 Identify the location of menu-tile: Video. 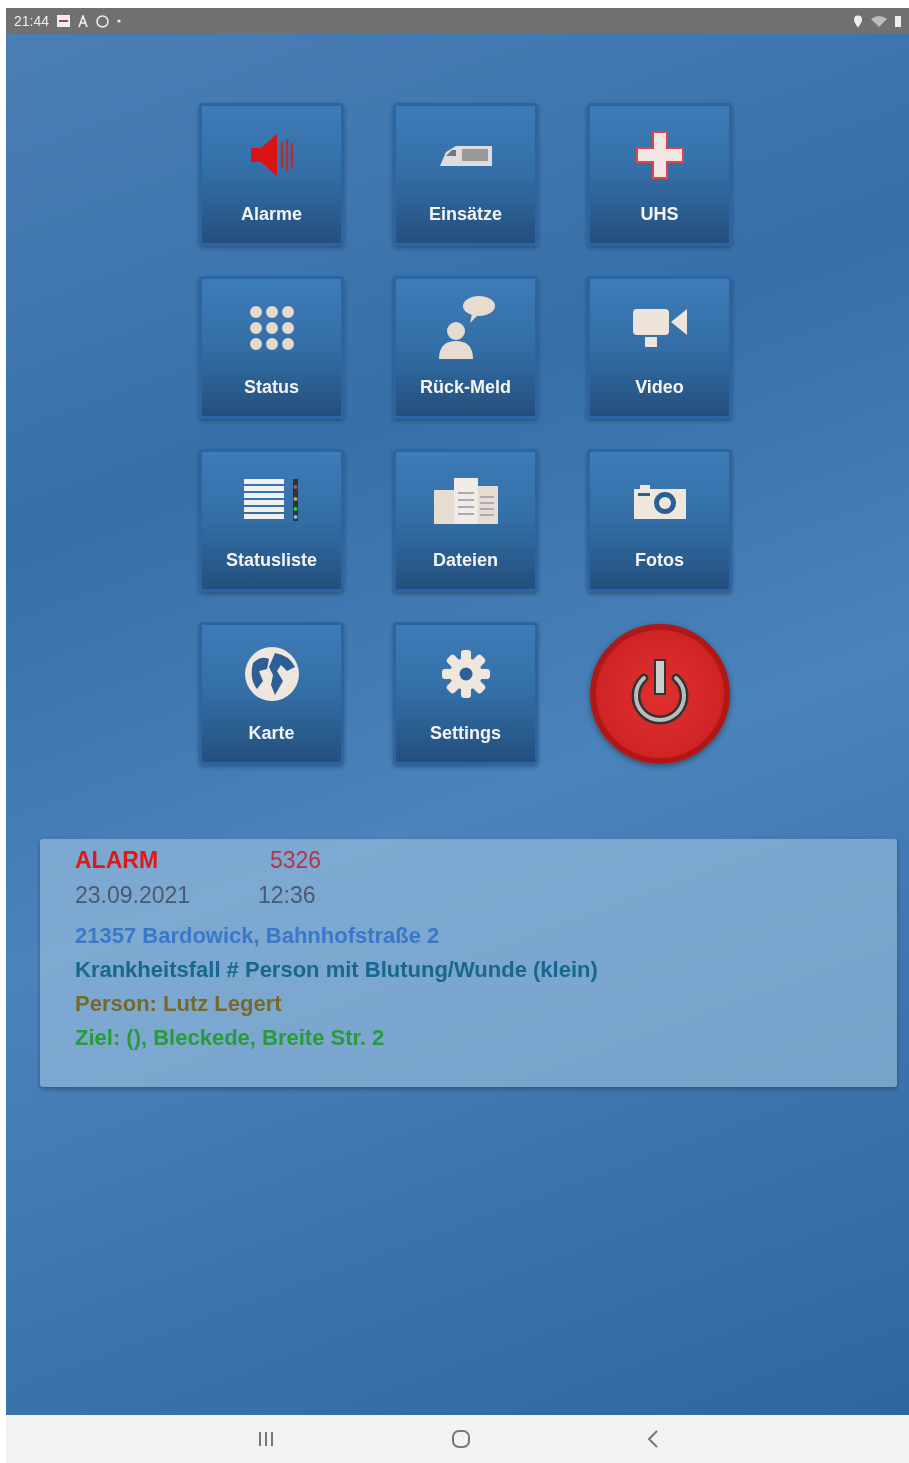
(659, 347).